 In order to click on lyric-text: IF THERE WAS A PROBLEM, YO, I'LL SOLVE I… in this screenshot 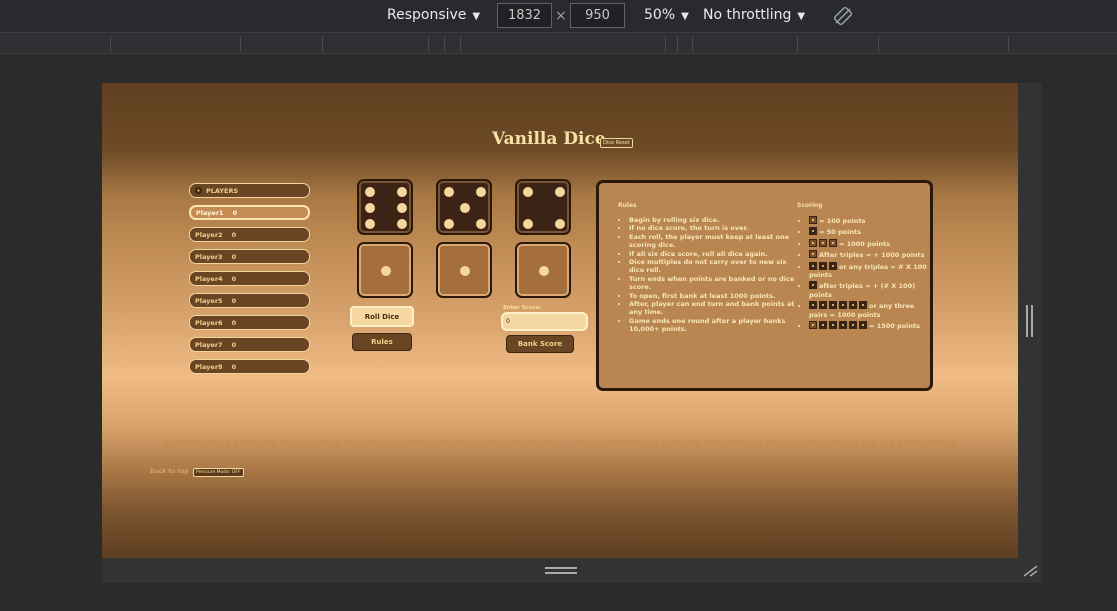, I will do `click(560, 443)`.